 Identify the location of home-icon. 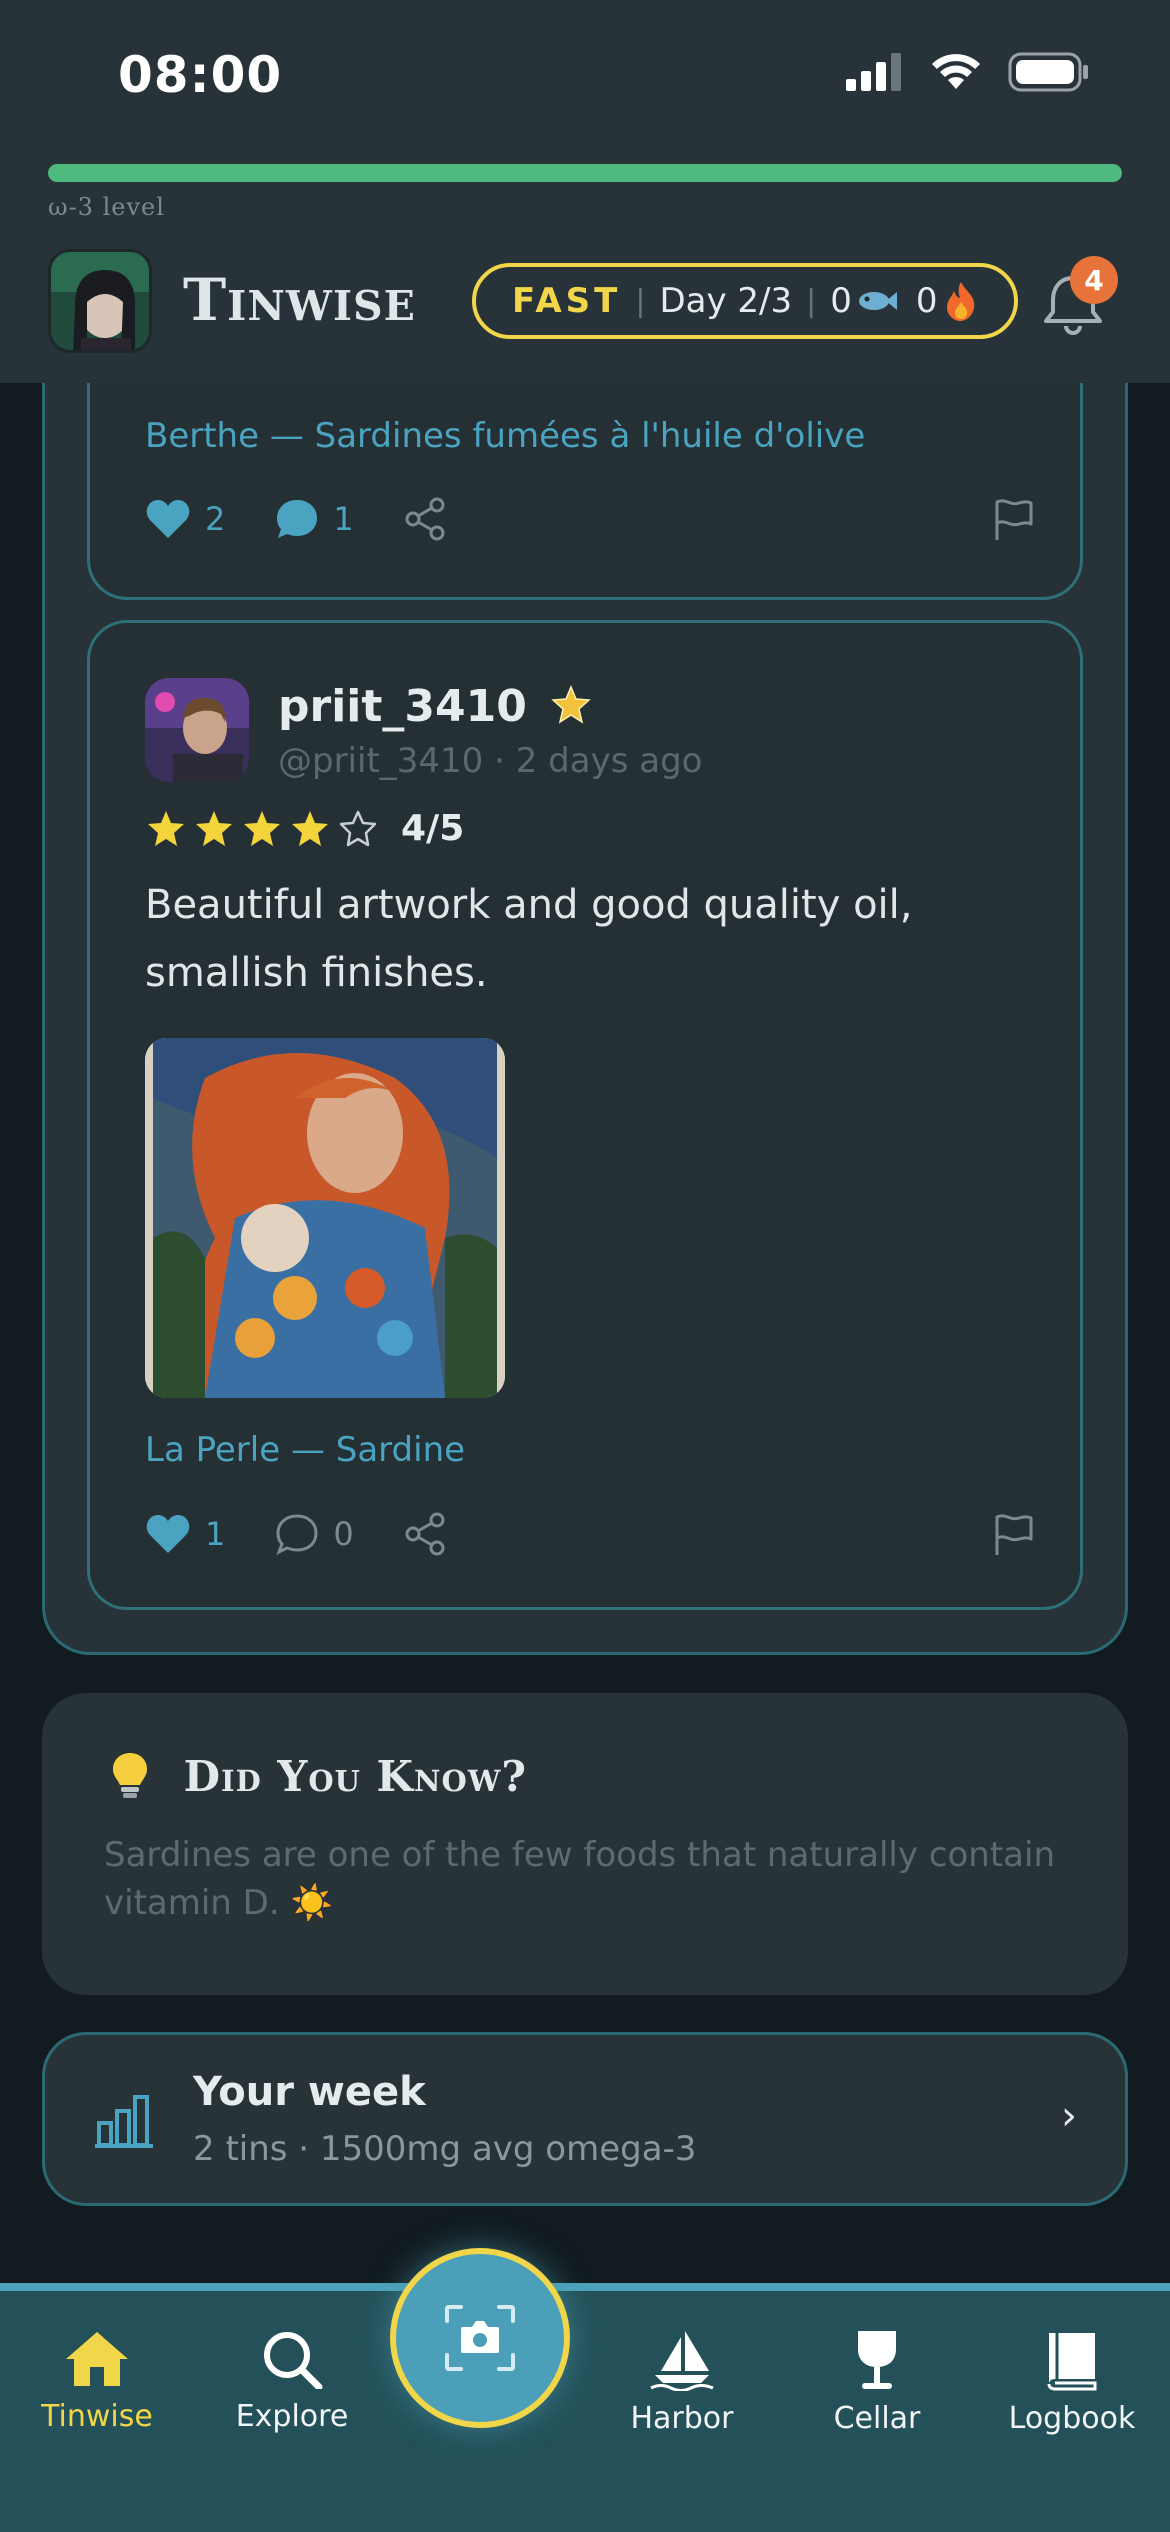
(97, 2359).